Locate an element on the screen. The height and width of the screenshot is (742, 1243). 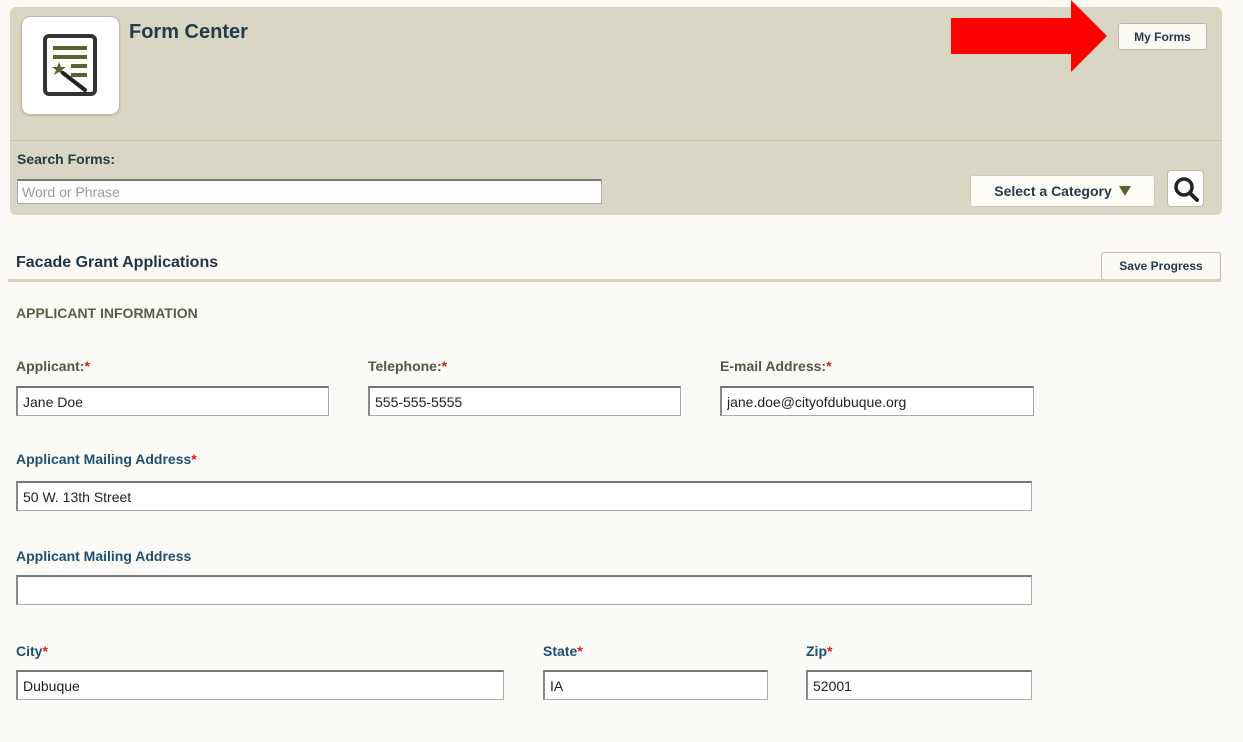
category-select: Select a Category is located at coordinates (1062, 191).